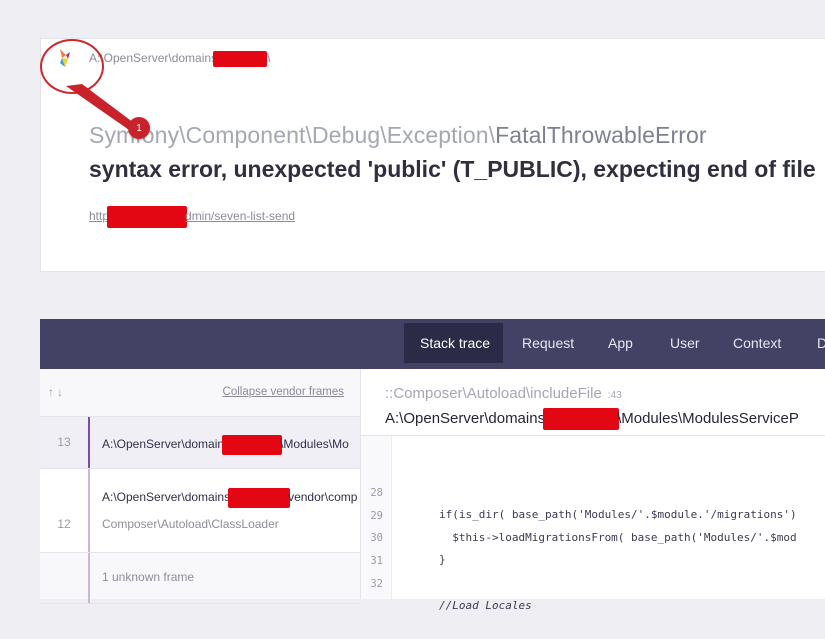  I want to click on tab-user: User, so click(685, 343).